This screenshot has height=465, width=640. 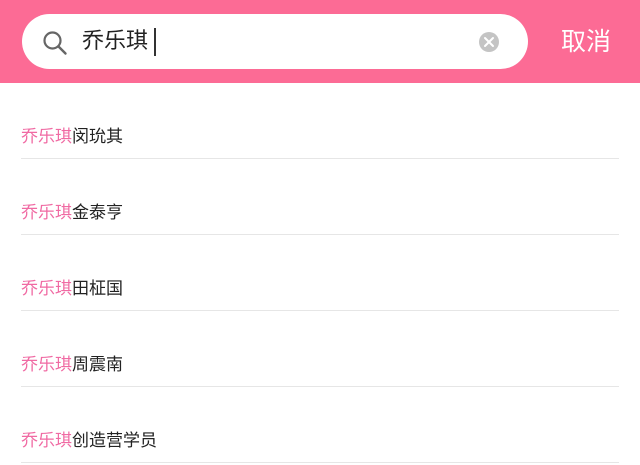 What do you see at coordinates (115, 41) in the screenshot?
I see `search-query: 乔乐琪` at bounding box center [115, 41].